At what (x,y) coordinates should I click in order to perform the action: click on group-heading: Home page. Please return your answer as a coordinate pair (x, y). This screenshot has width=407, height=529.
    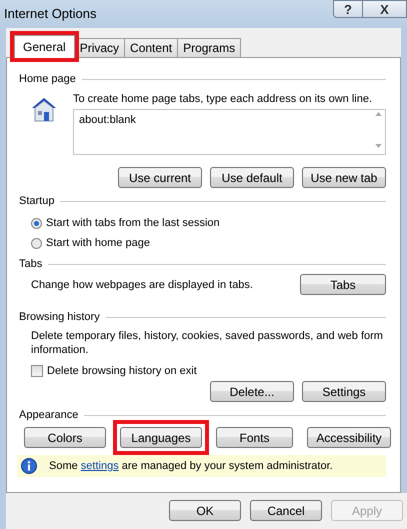
    Looking at the image, I should click on (47, 79).